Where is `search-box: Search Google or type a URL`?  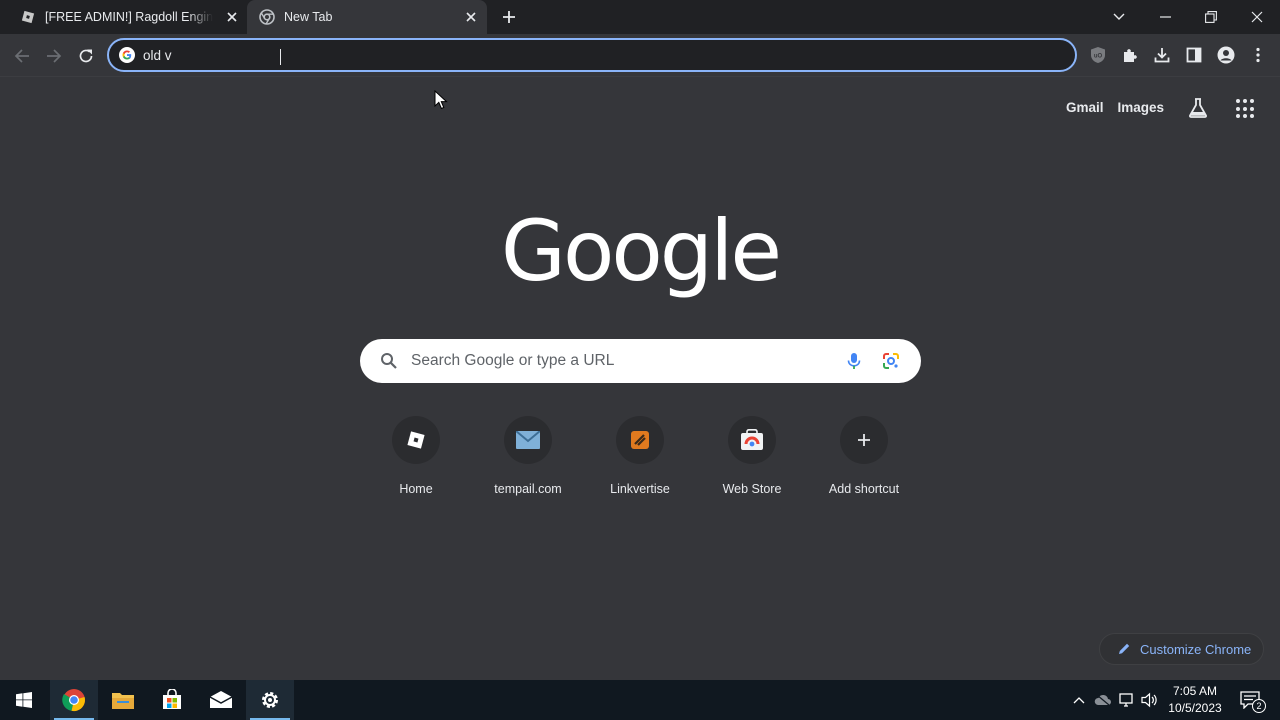
search-box: Search Google or type a URL is located at coordinates (640, 361).